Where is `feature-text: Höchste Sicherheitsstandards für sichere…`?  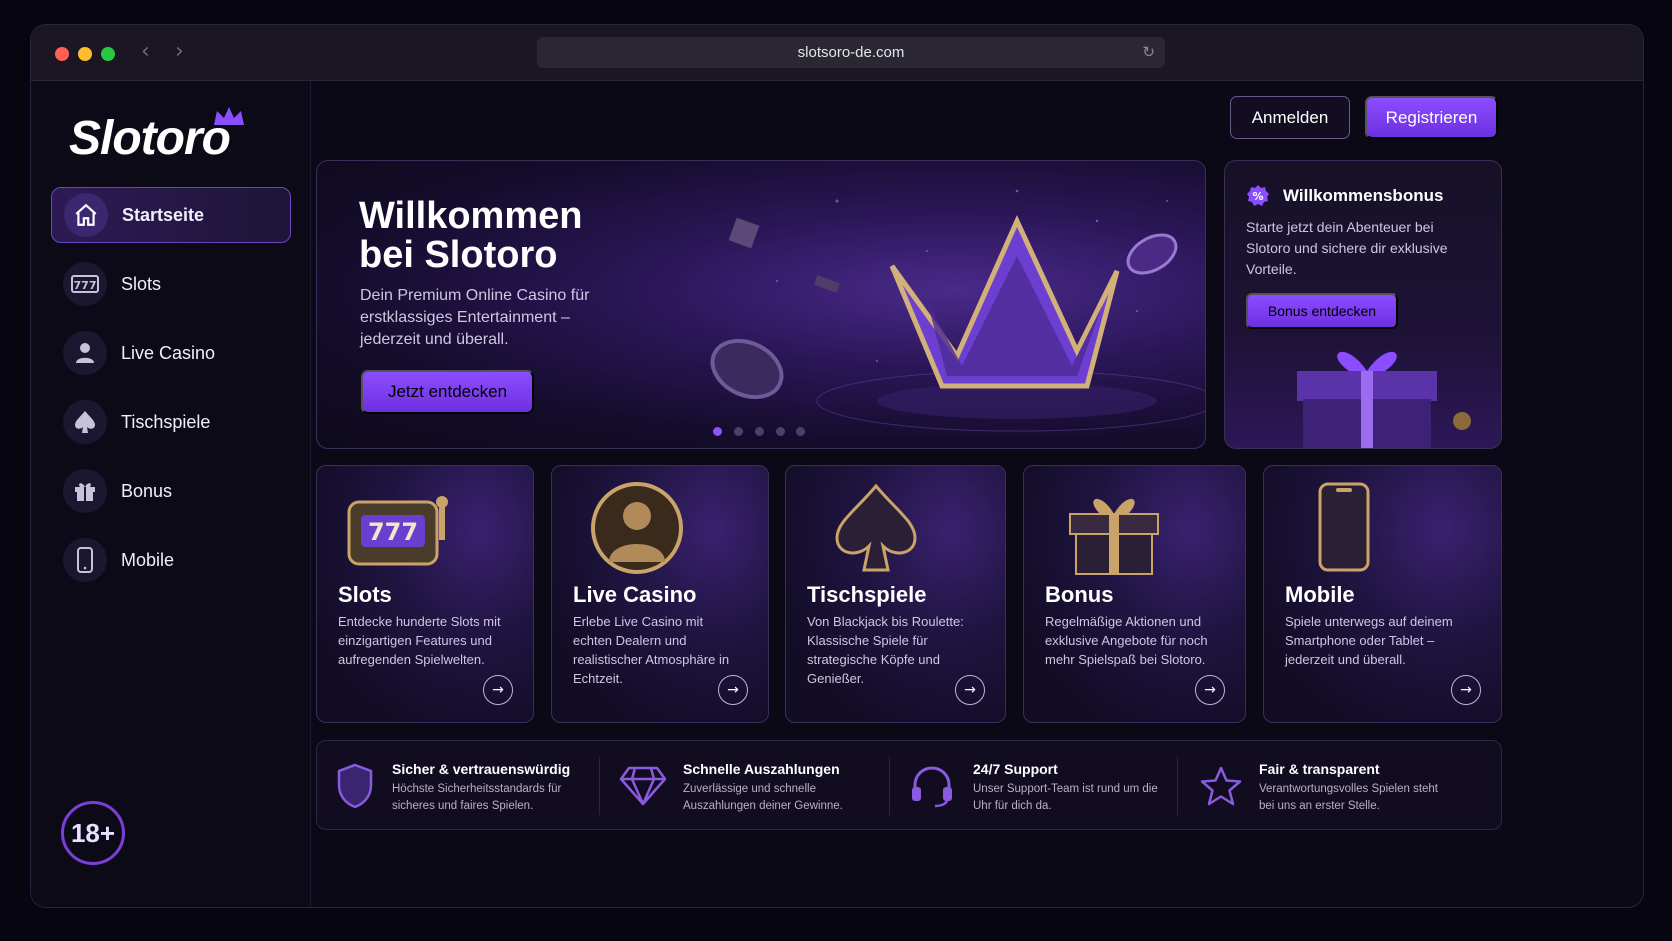
feature-text: Höchste Sicherheitsstandards für sichere… is located at coordinates (477, 797).